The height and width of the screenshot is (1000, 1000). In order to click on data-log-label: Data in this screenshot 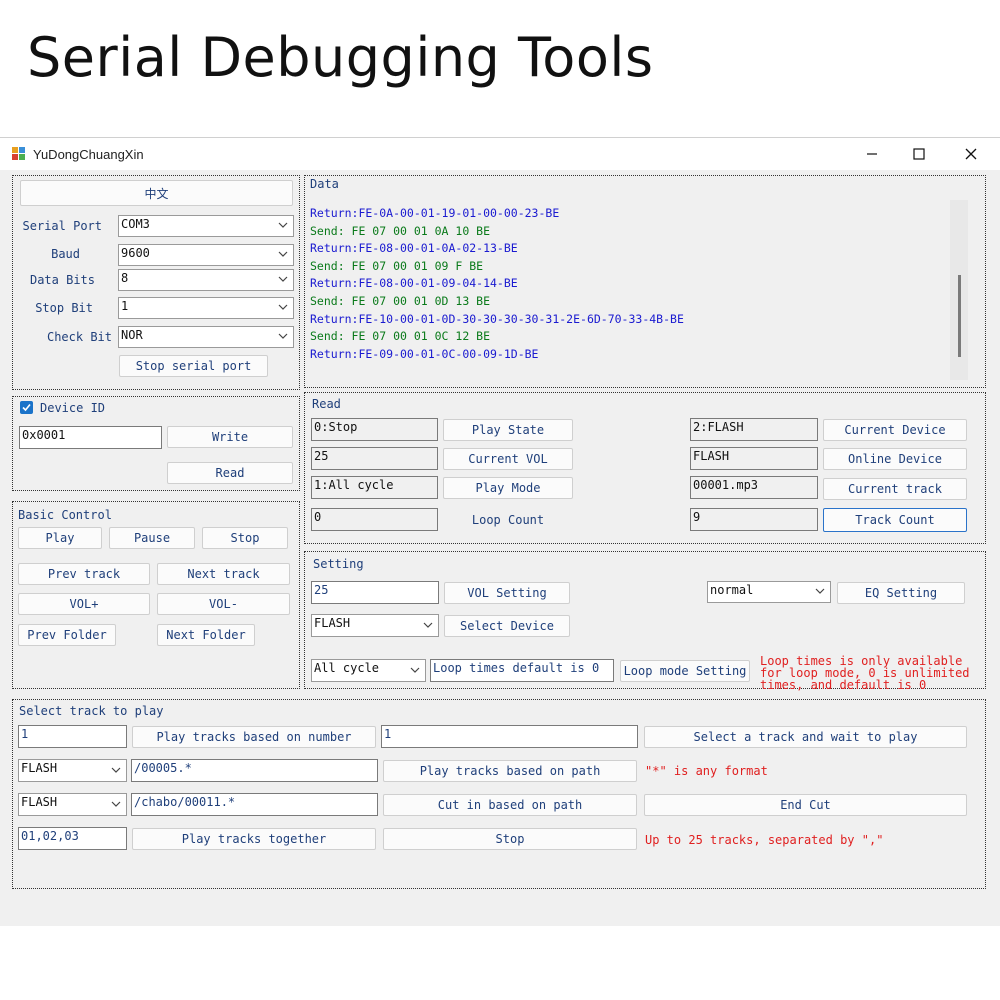, I will do `click(324, 184)`.